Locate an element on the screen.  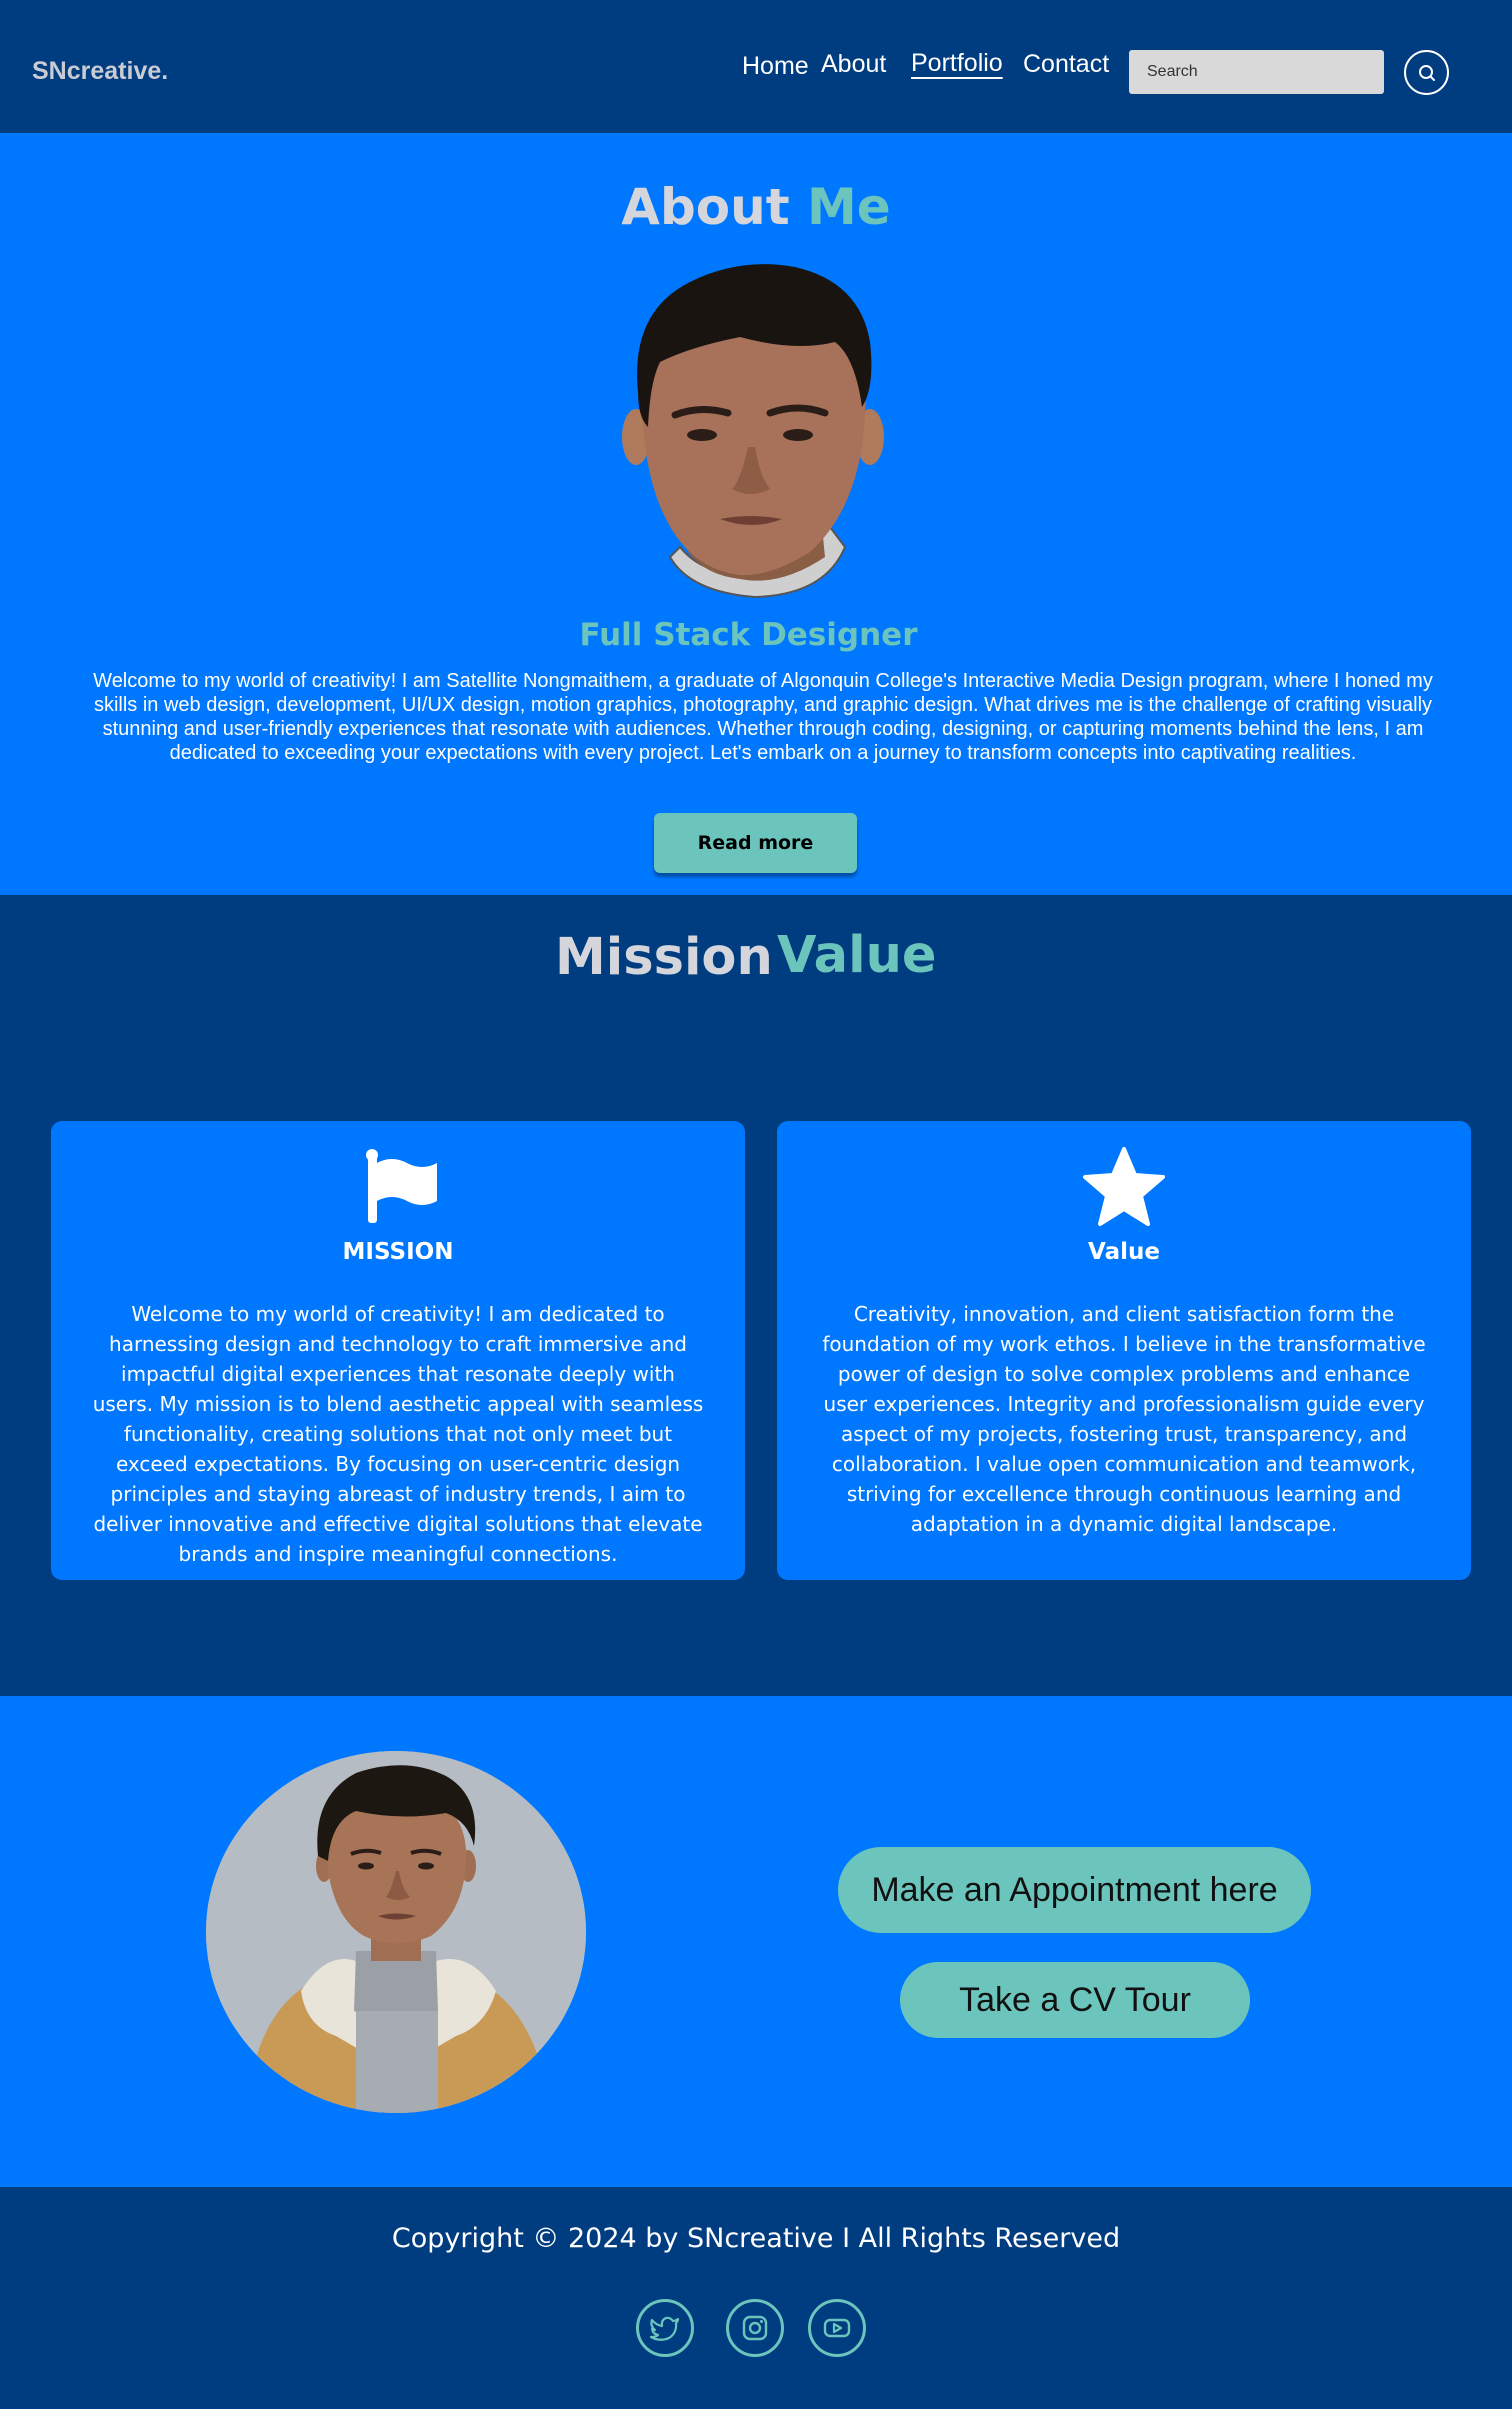
star-icon is located at coordinates (1124, 1186).